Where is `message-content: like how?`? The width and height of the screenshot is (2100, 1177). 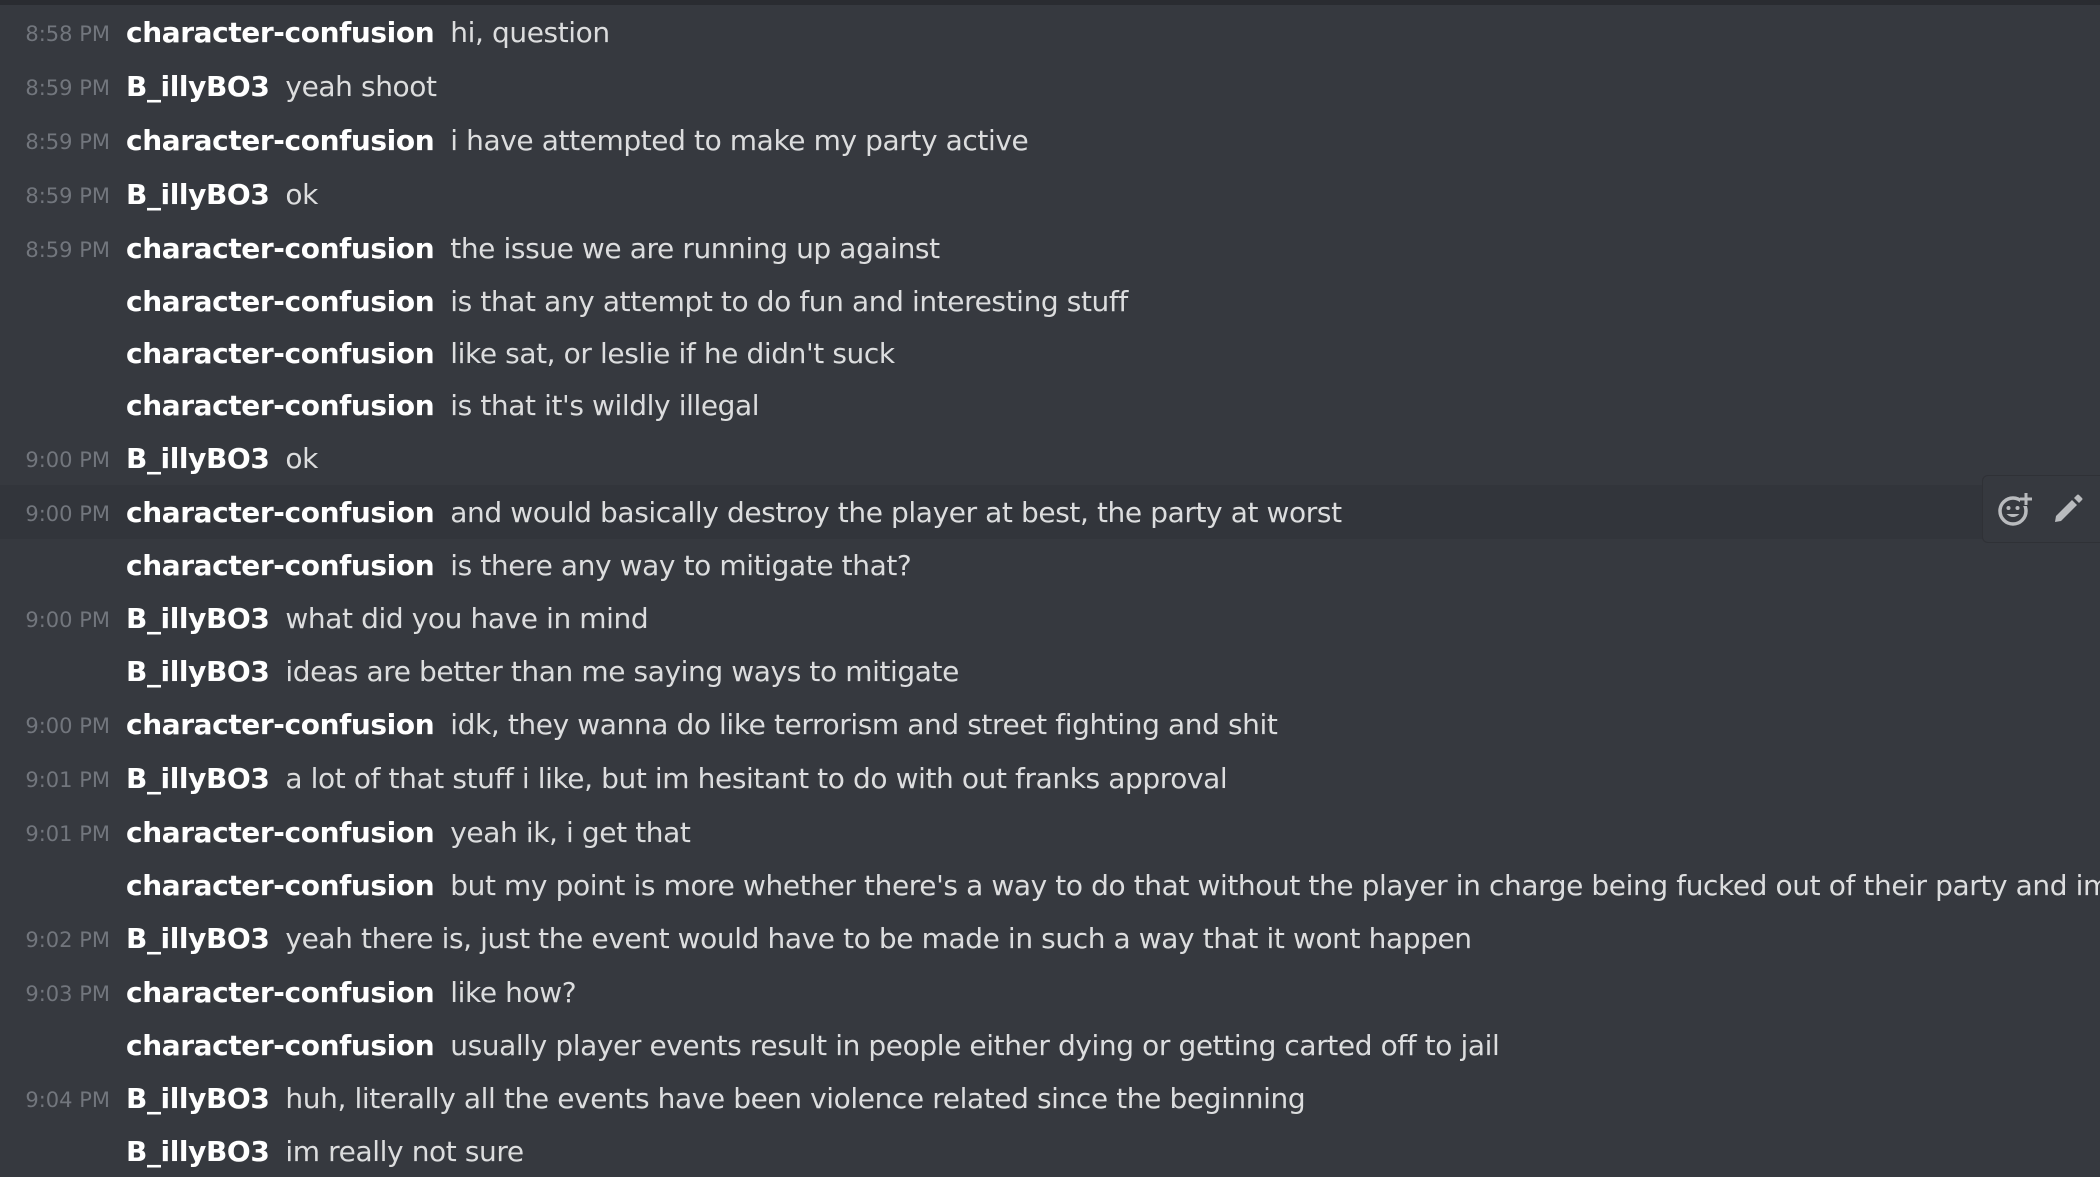 message-content: like how? is located at coordinates (513, 992).